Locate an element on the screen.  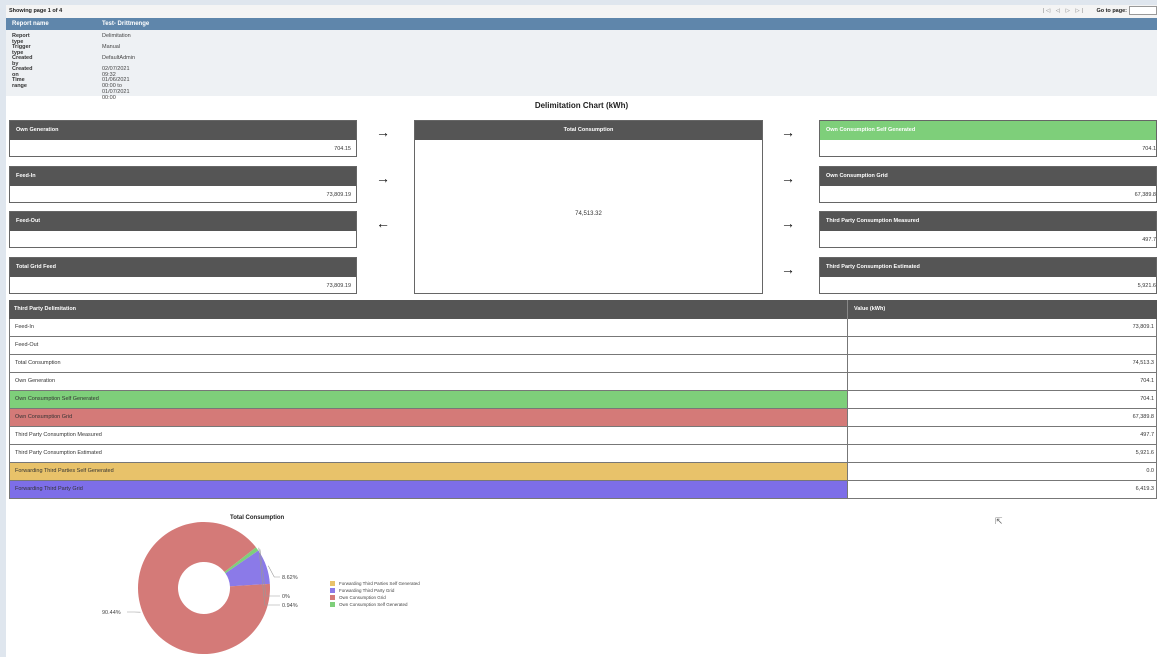
info-value: 01/06/2021 00:00 to 01/07/2021 00:00 is located at coordinates (116, 89).